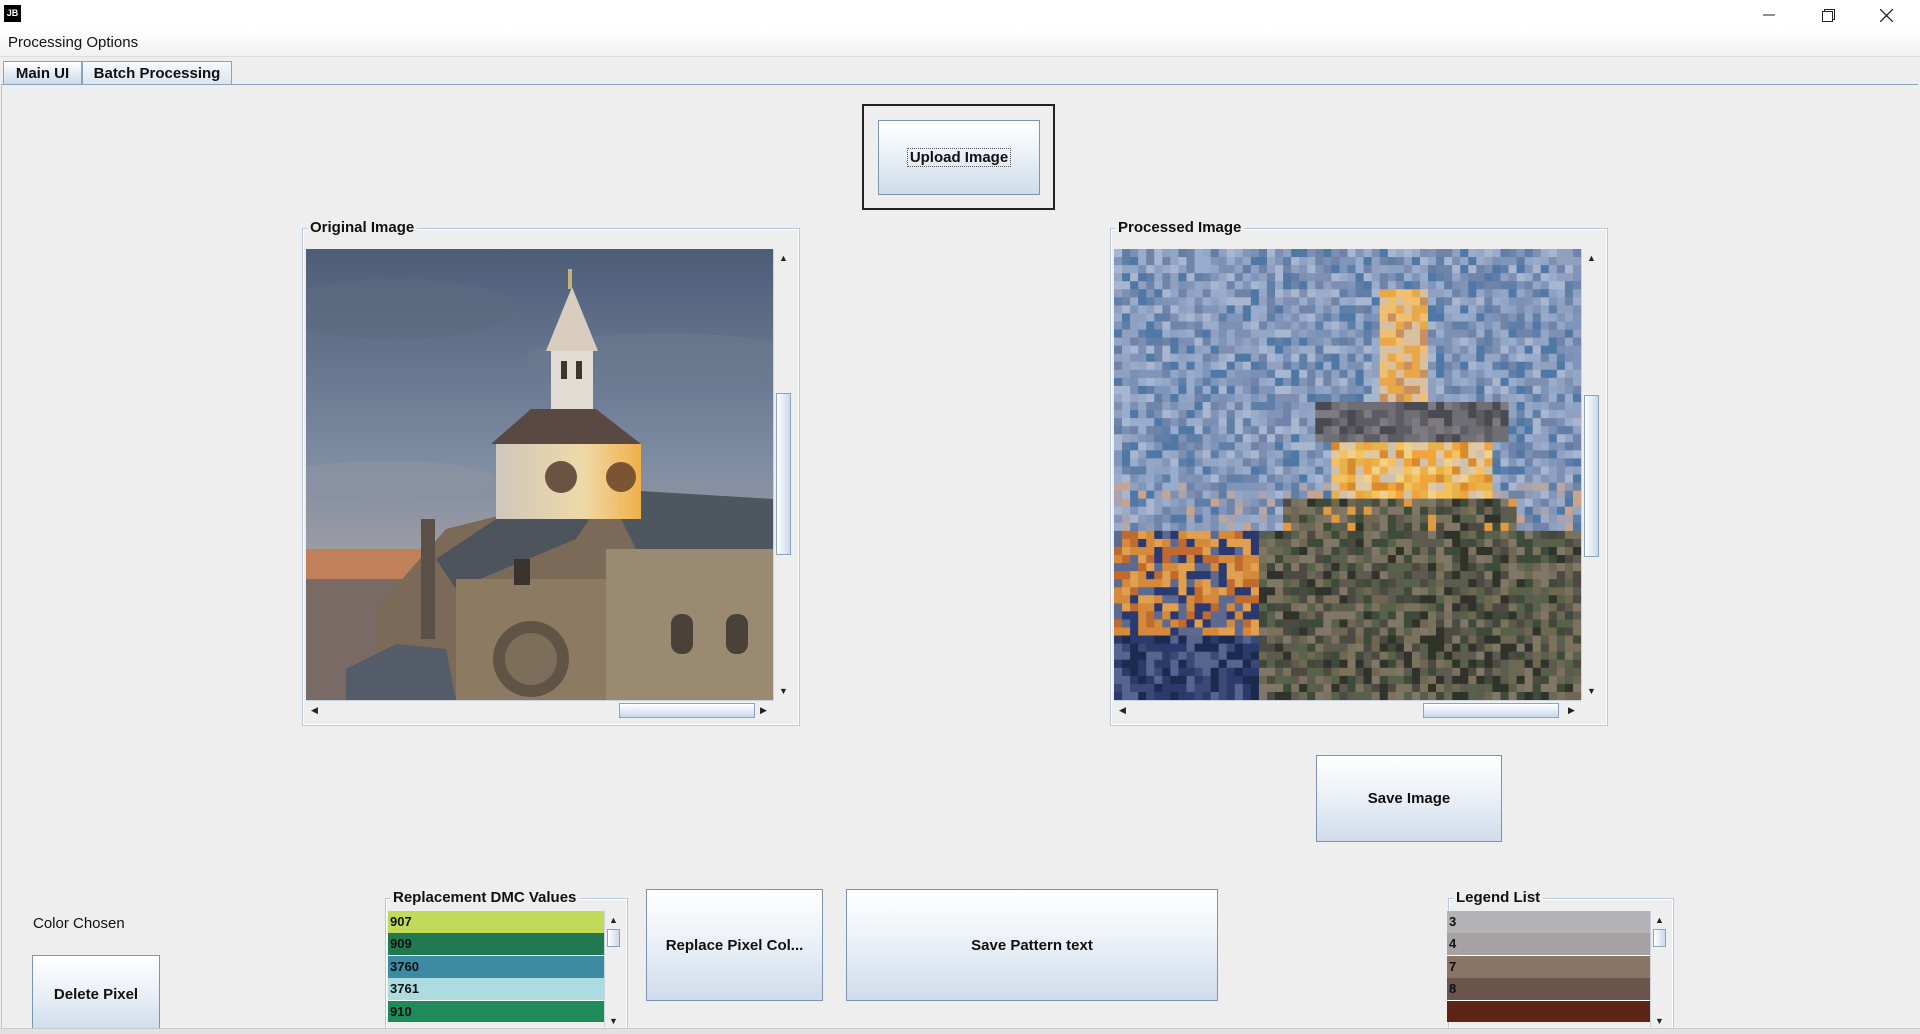  I want to click on delete-pixel-button: Delete Pixel, so click(96, 994).